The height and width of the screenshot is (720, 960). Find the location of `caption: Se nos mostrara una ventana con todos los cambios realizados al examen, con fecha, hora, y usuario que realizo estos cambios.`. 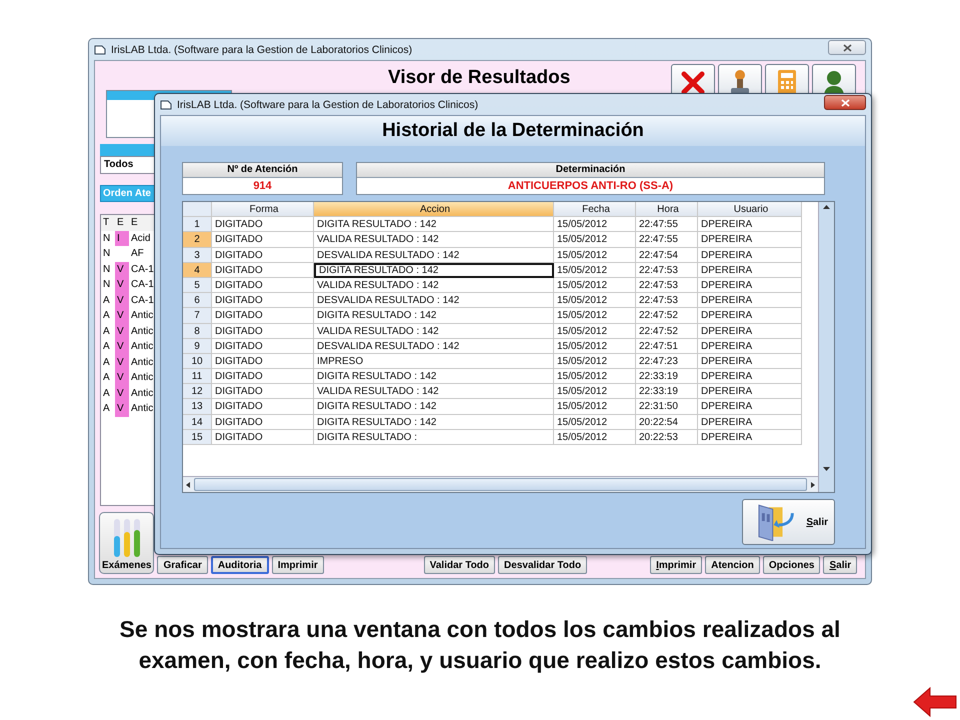

caption: Se nos mostrara una ventana con todos los cambios realizados al examen, con fecha, hora, y usuario que realizo estos cambios. is located at coordinates (480, 645).